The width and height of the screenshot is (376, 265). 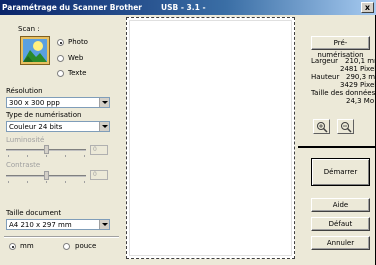 I want to click on unit-mm-radio, so click(x=12, y=246).